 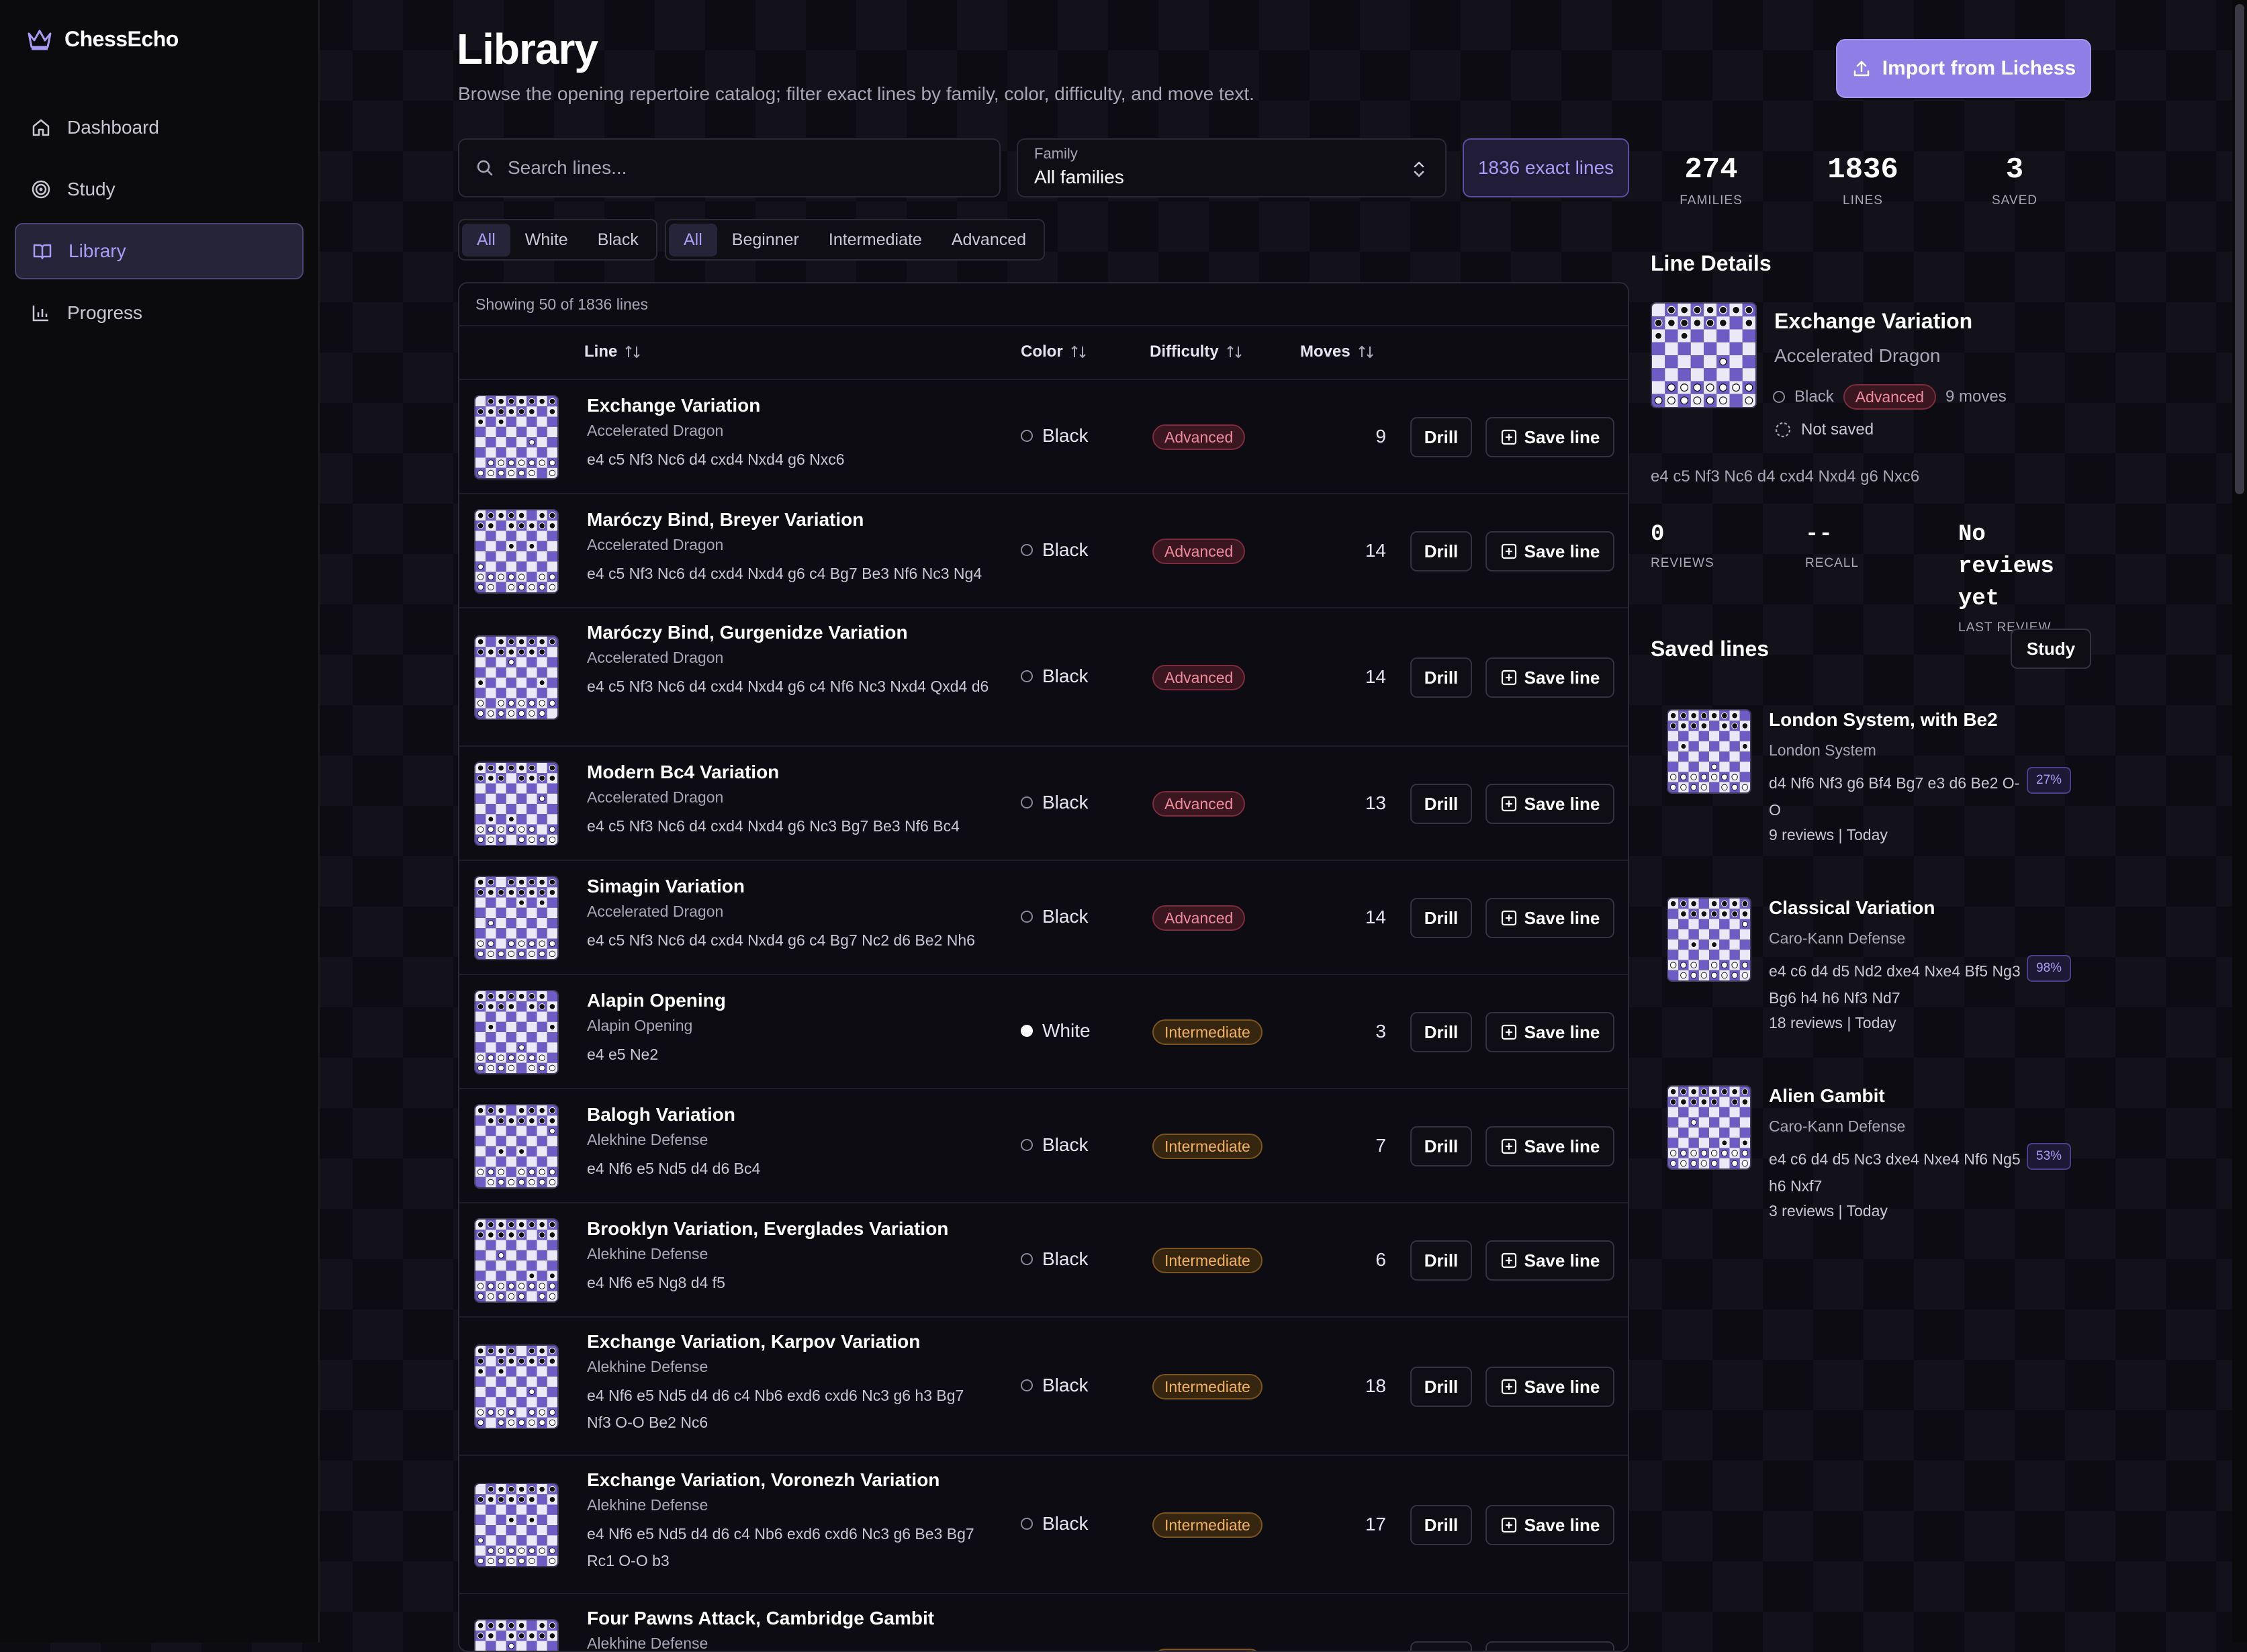 I want to click on line-name: Alapin Opening, so click(x=656, y=1000).